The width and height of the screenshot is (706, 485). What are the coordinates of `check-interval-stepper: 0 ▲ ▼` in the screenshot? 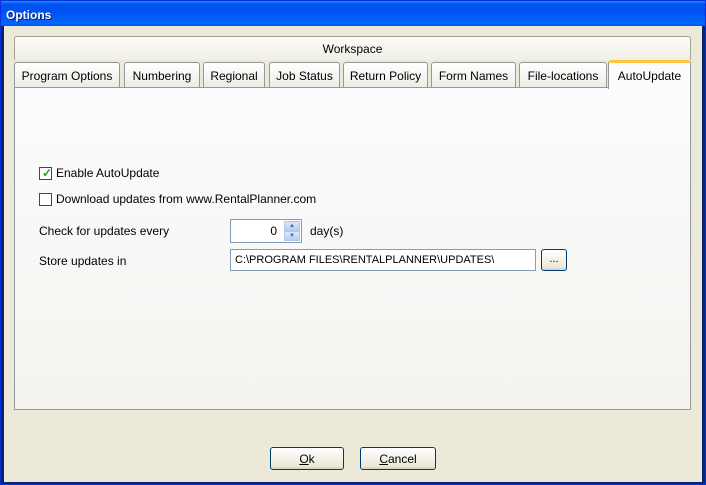 It's located at (266, 231).